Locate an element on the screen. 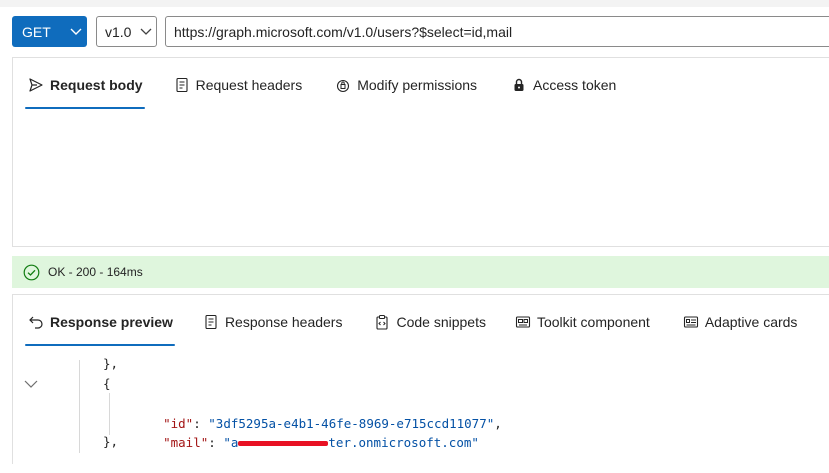 This screenshot has height=473, width=829. status-text: OK - 200 - 164ms is located at coordinates (95, 272).